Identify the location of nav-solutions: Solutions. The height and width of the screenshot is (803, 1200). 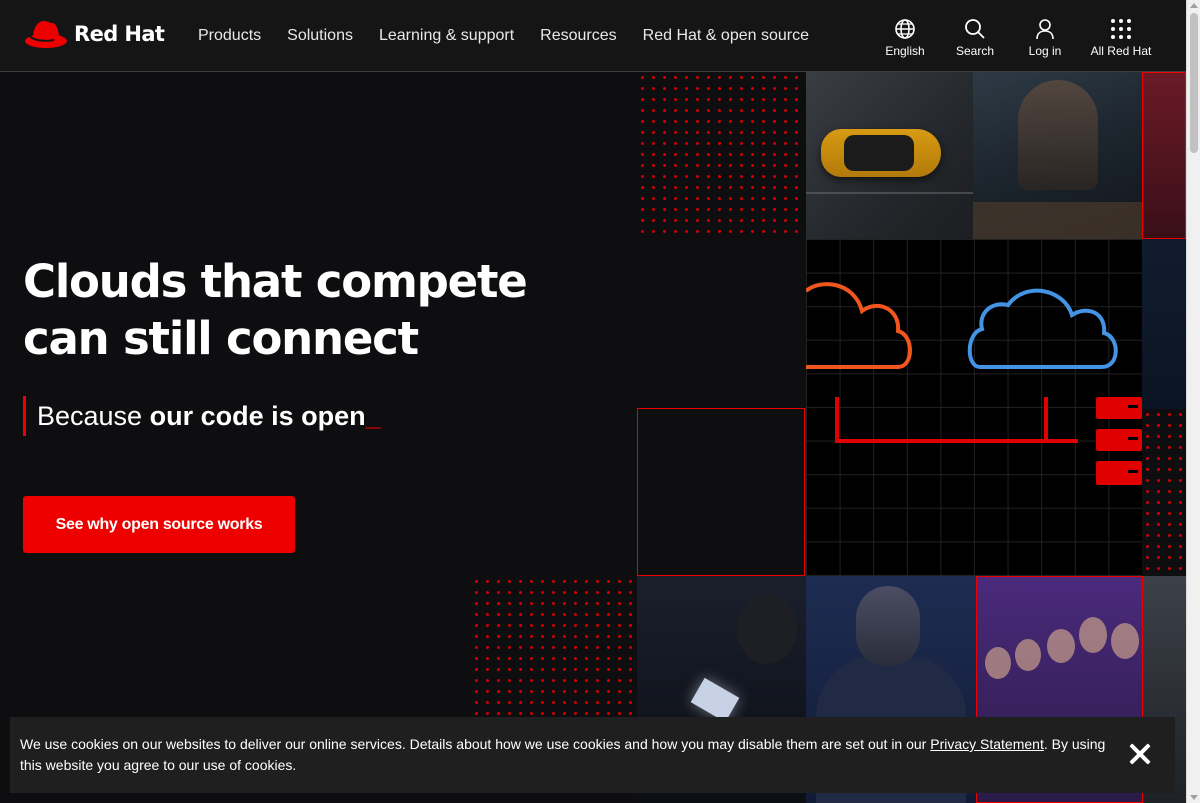
(320, 36).